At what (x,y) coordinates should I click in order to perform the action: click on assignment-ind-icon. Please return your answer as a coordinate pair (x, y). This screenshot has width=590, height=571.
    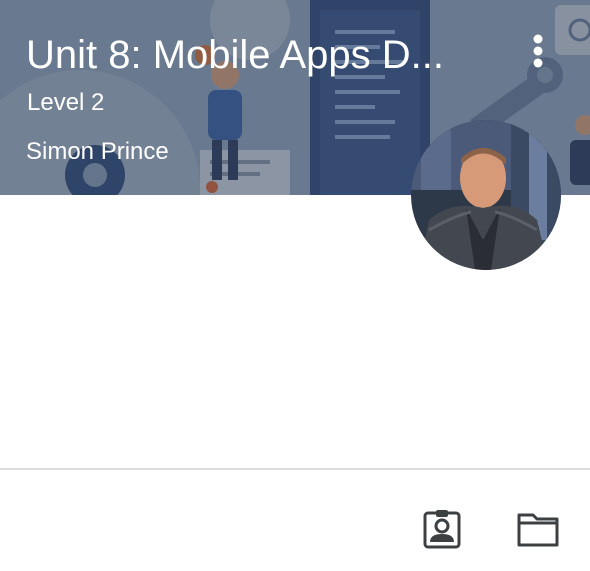
    Looking at the image, I should click on (442, 529).